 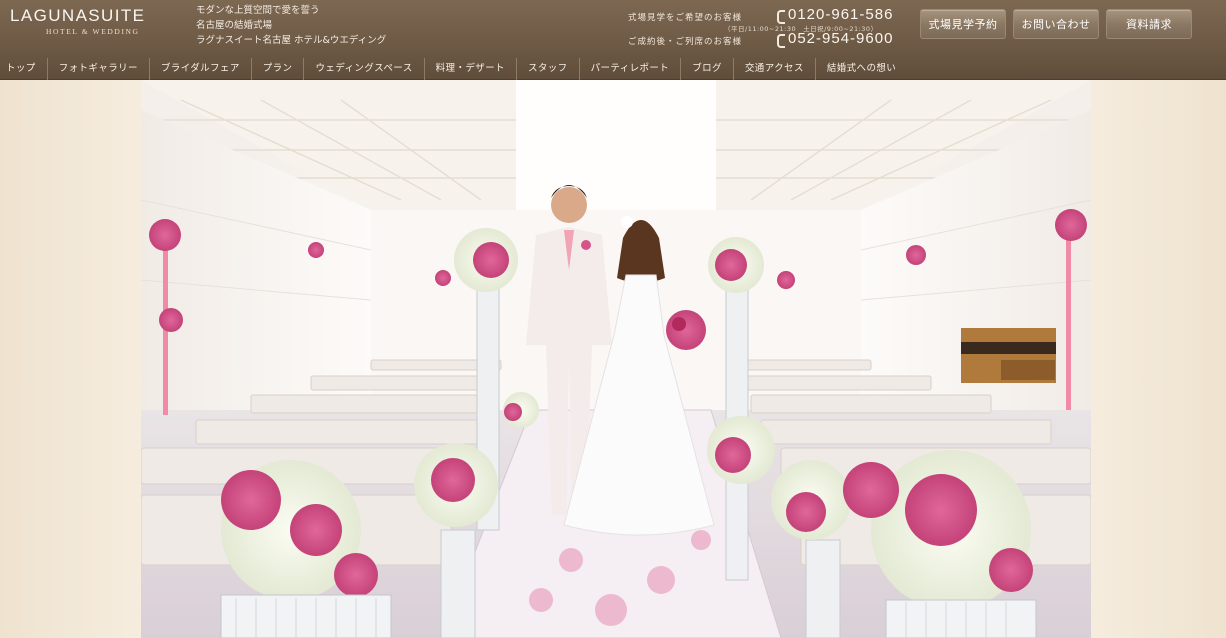 I want to click on tagline-line-2: 名古屋の結婚式場, so click(x=234, y=25).